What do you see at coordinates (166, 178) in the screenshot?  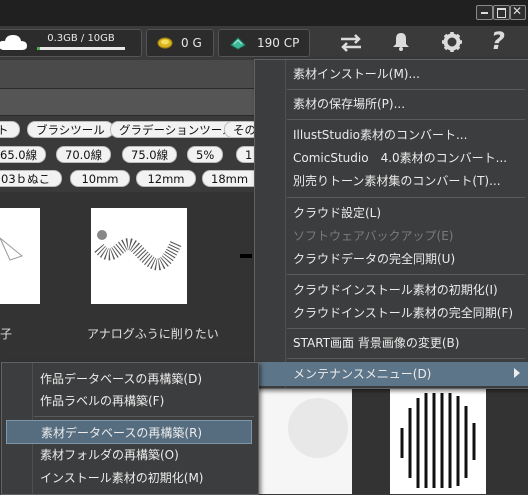 I see `tag-chip: 12mm` at bounding box center [166, 178].